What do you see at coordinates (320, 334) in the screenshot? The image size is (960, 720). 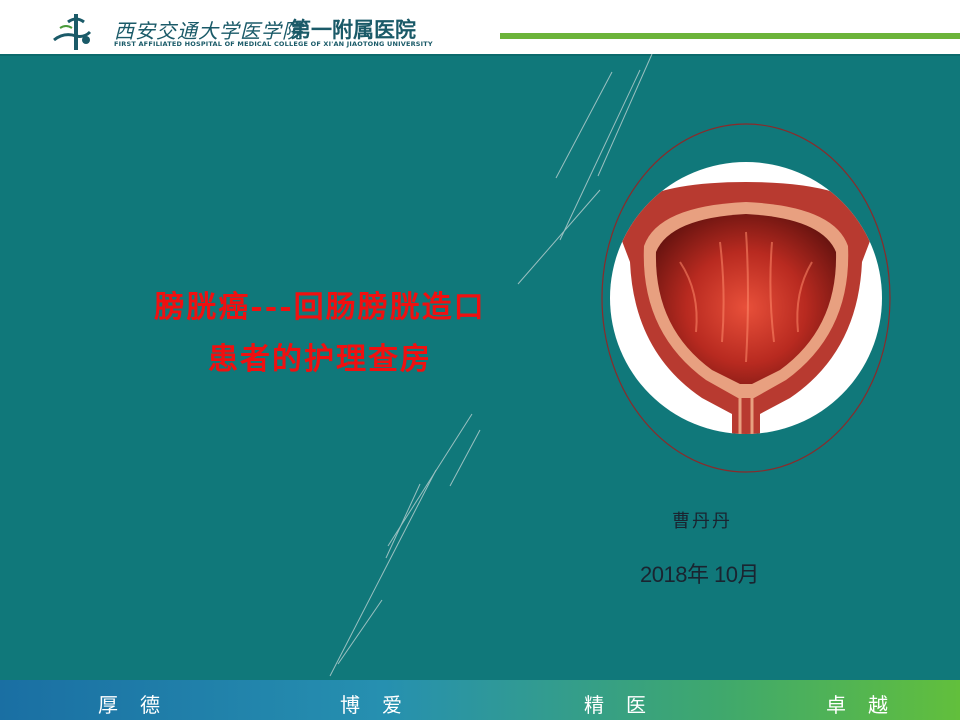 I see `slide-title: 膀胱癌---回肠膀胱造口 患者的护理查房` at bounding box center [320, 334].